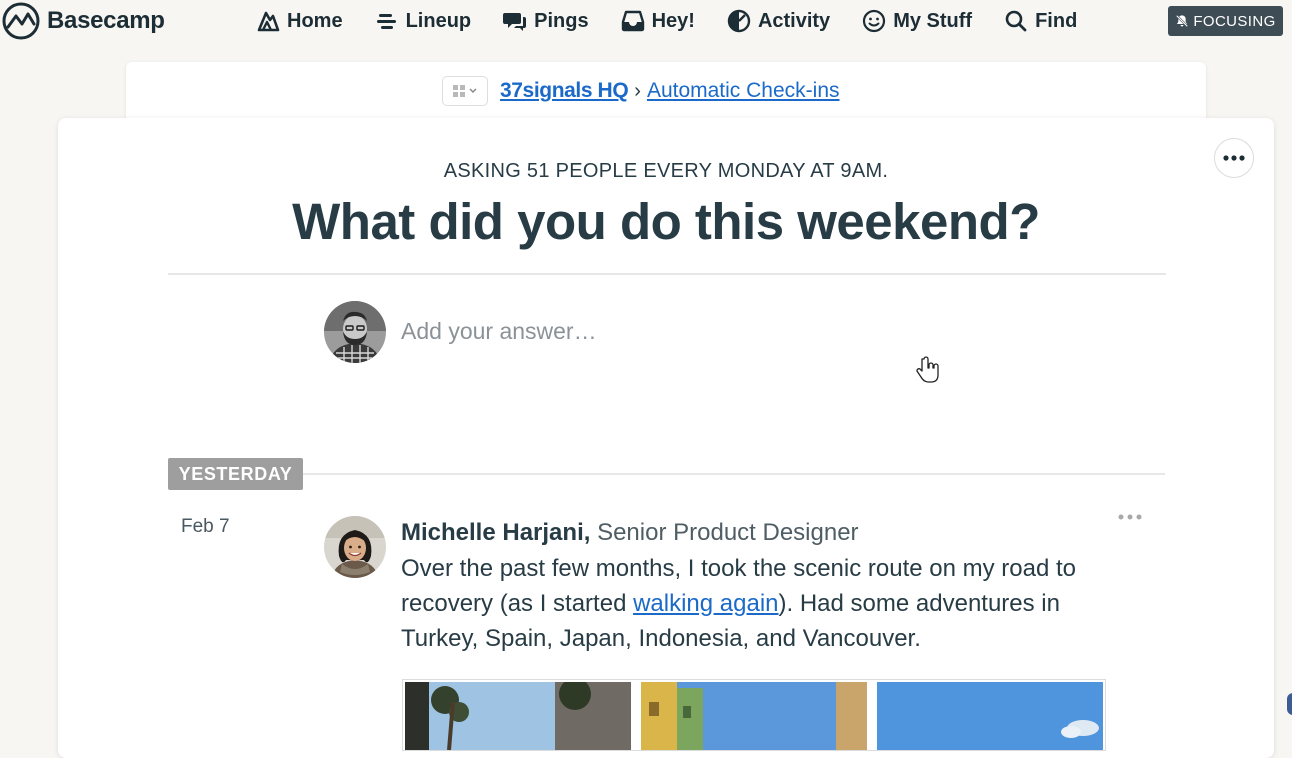  Describe the element at coordinates (1289, 704) in the screenshot. I see `help-widget-button` at that location.